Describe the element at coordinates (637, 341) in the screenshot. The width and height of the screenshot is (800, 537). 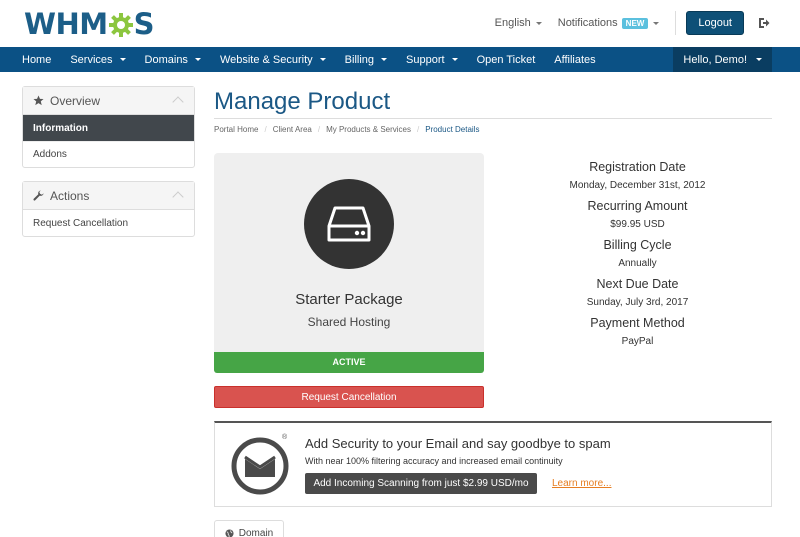
I see `detail-value: PayPal` at that location.